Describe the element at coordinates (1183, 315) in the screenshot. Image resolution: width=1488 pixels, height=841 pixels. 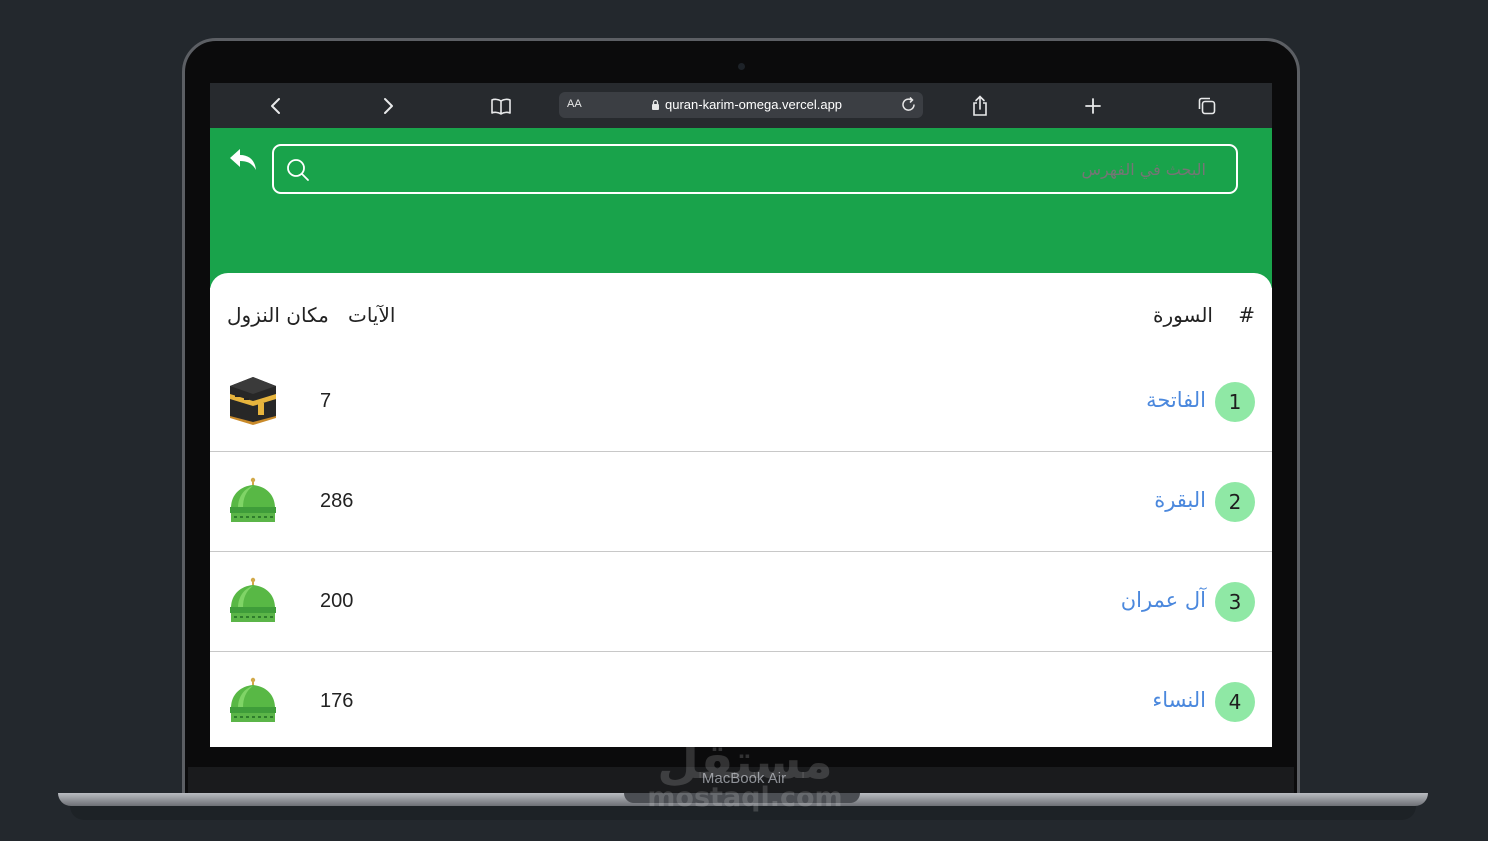
I see `header-surah: السورة` at that location.